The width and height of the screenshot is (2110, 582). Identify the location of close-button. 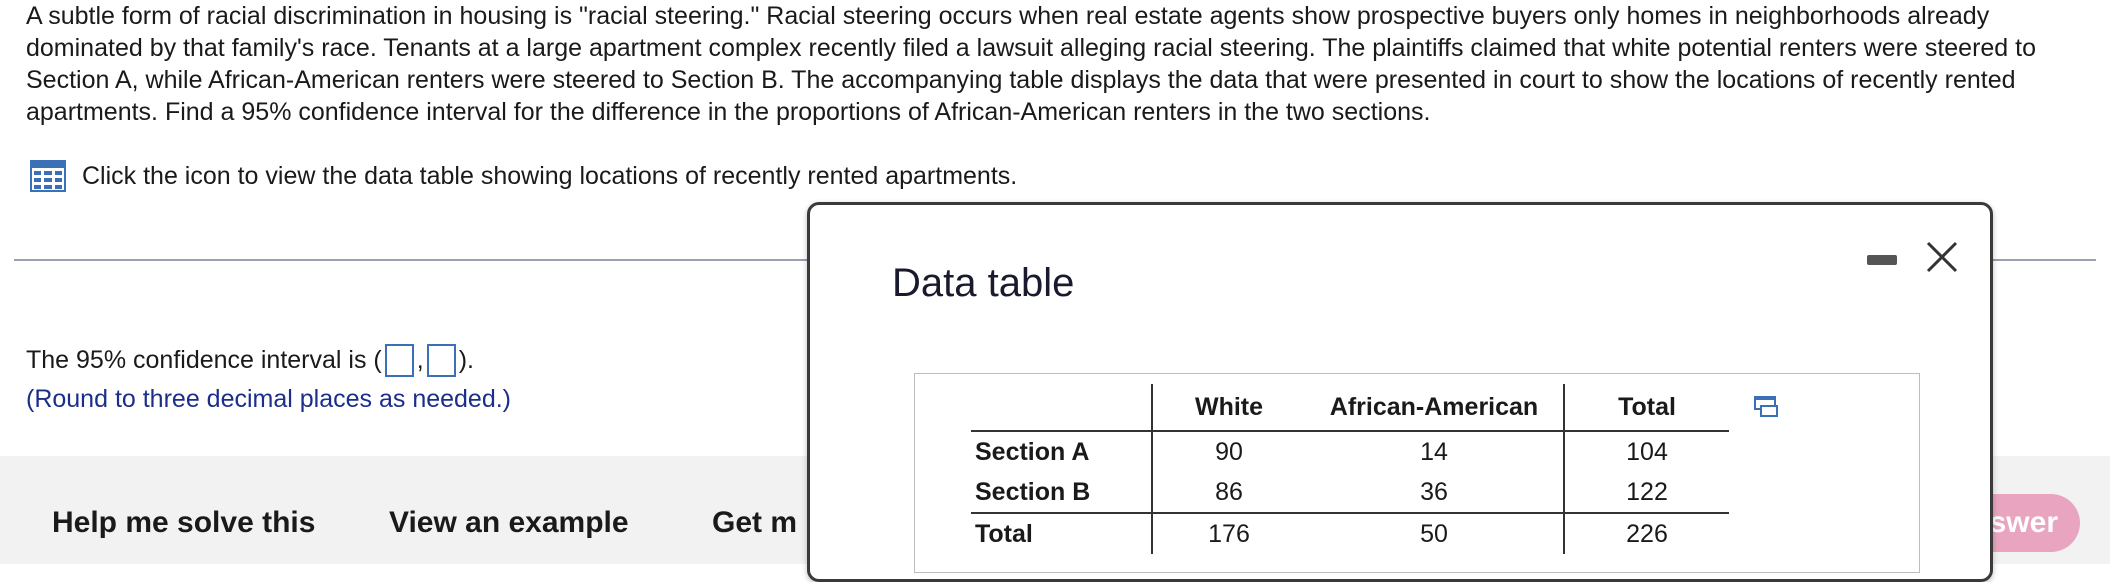
(1942, 257).